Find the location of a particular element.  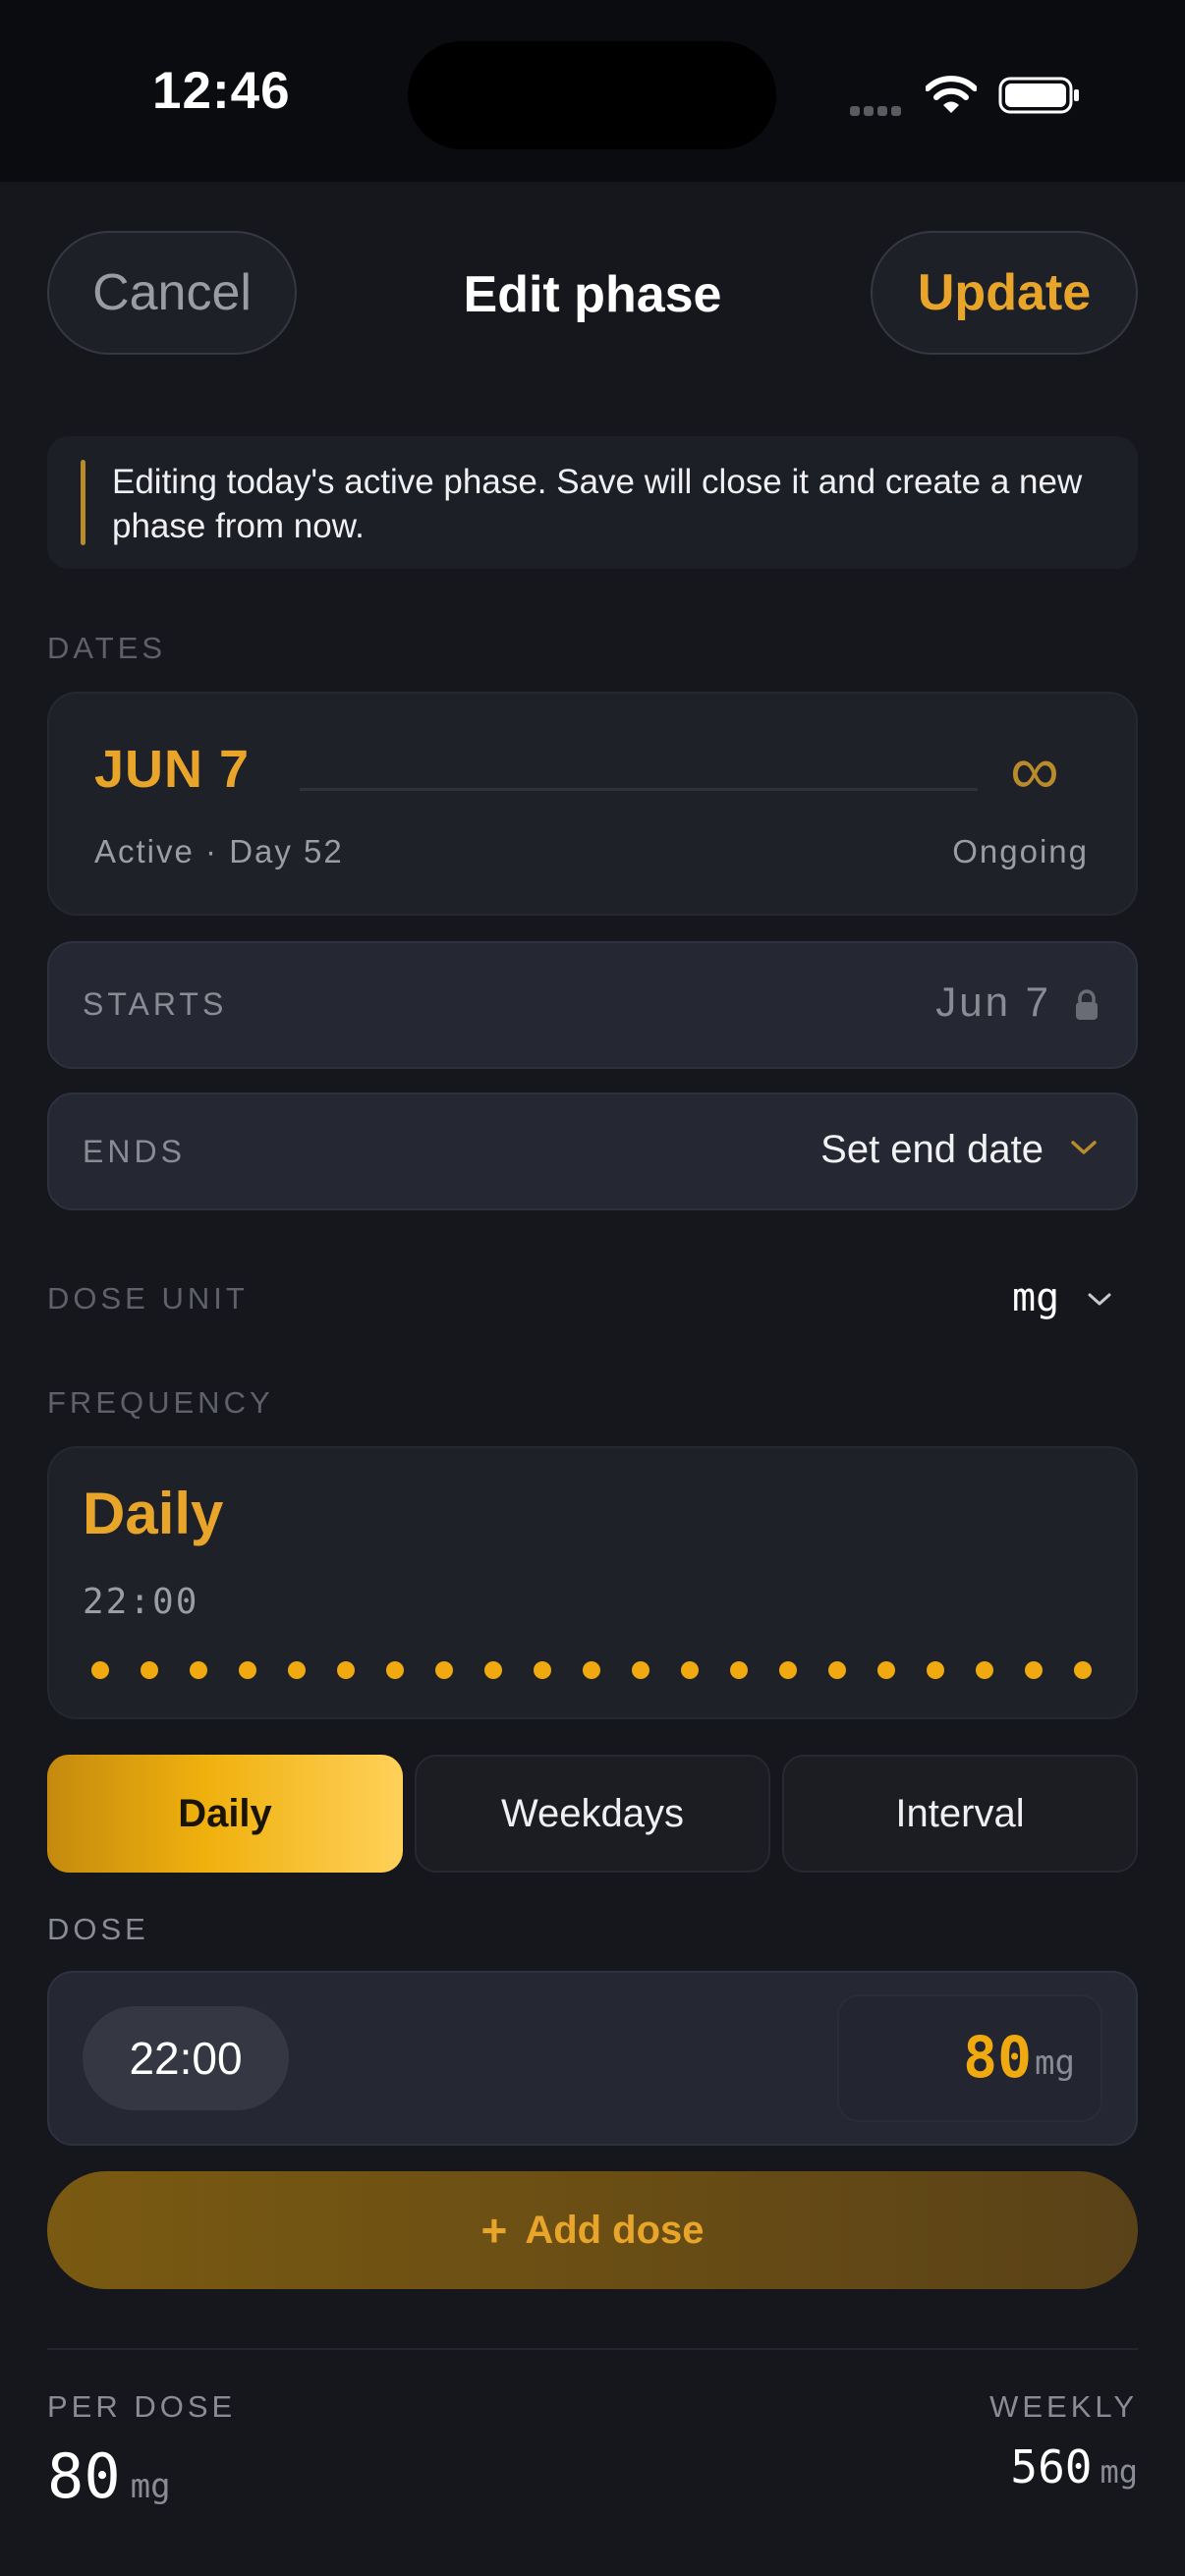

dose-time-button: 22:00 is located at coordinates (186, 2058).